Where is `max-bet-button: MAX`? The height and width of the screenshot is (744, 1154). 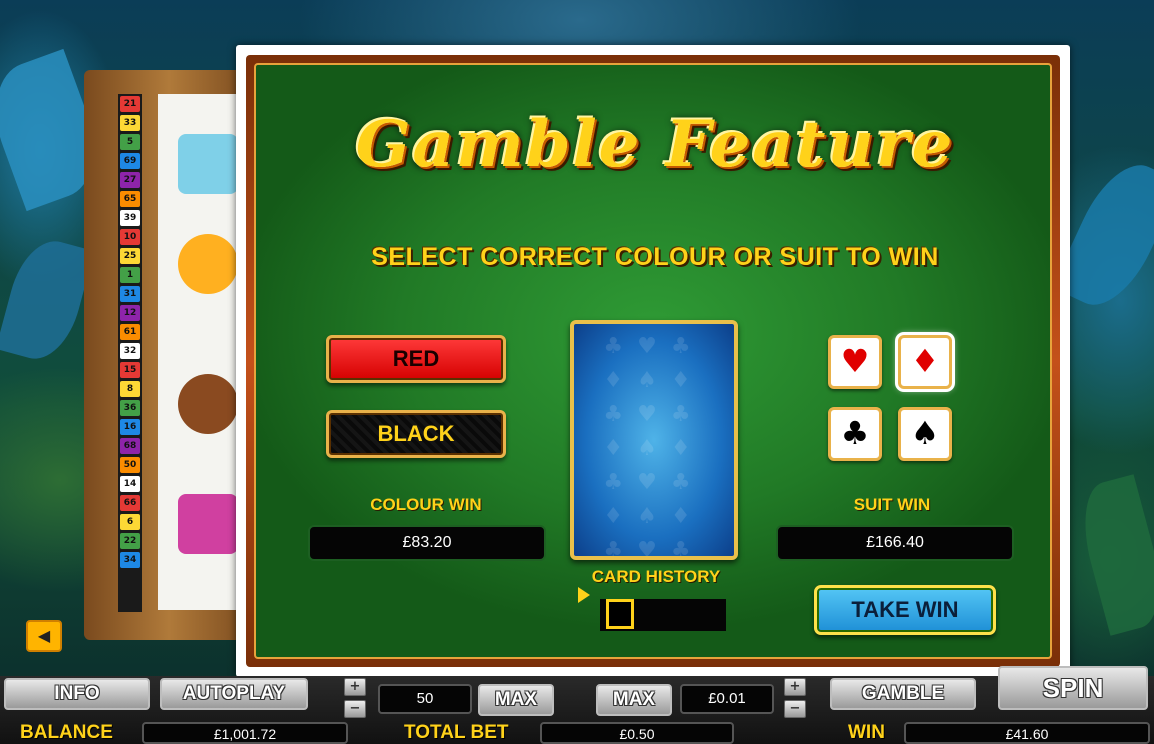
max-bet-button: MAX is located at coordinates (634, 700).